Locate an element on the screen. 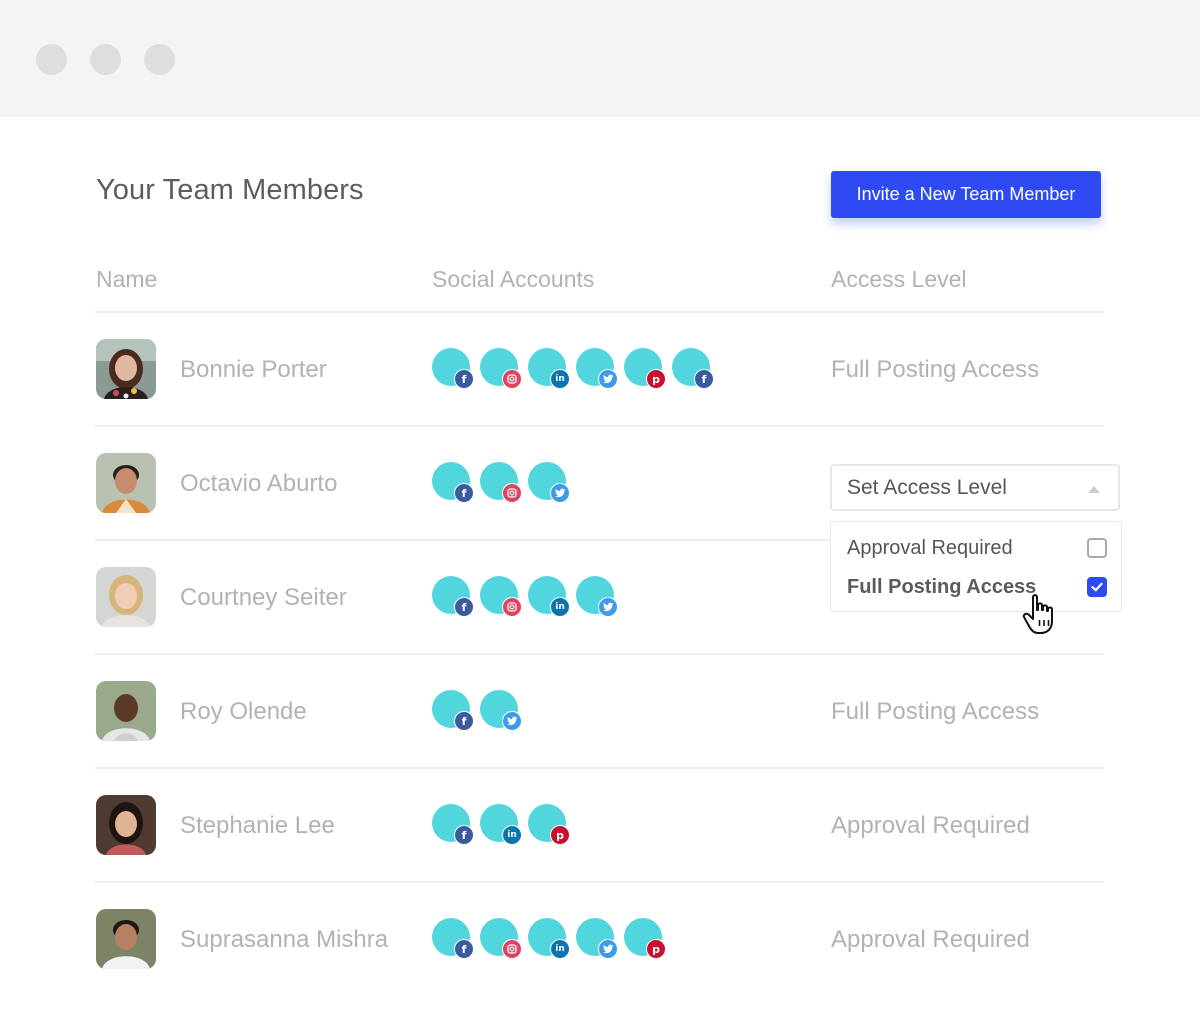 This screenshot has width=1200, height=1020. approval-required-checkbox is located at coordinates (1097, 548).